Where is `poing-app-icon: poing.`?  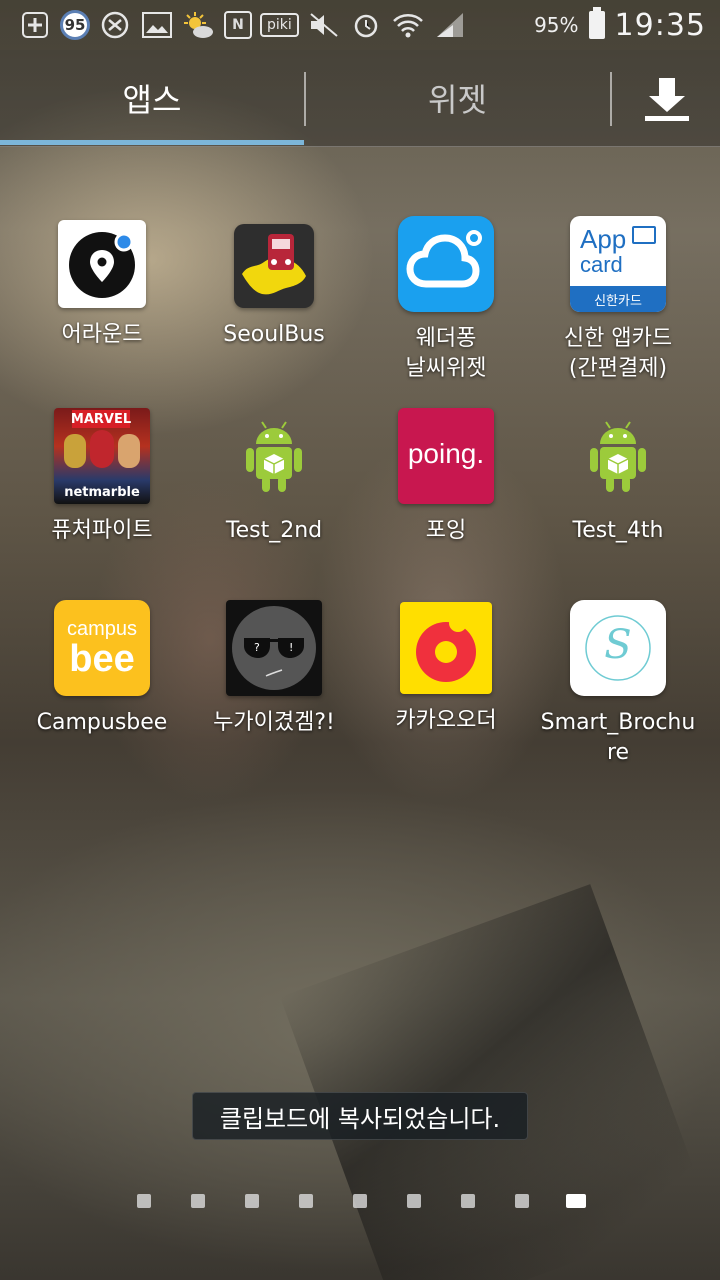
poing-app-icon: poing. is located at coordinates (446, 456).